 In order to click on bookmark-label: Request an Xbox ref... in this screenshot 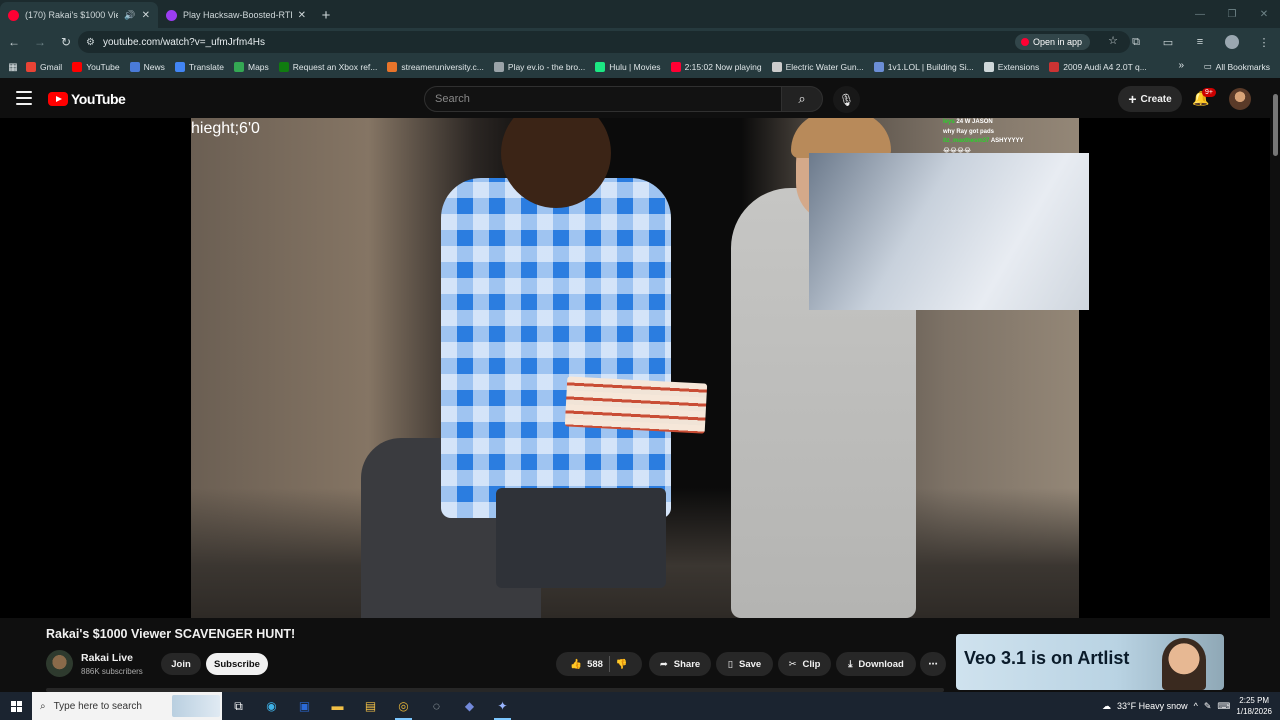, I will do `click(335, 67)`.